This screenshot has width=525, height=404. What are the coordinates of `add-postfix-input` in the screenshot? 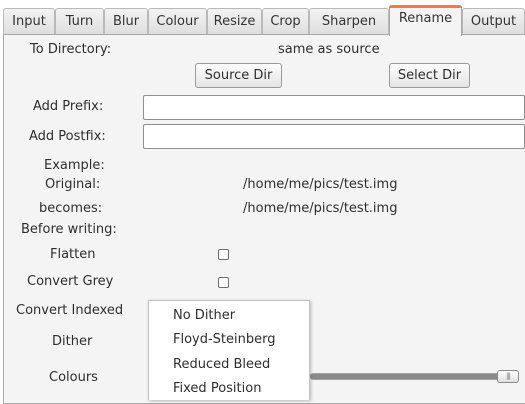 It's located at (334, 136).